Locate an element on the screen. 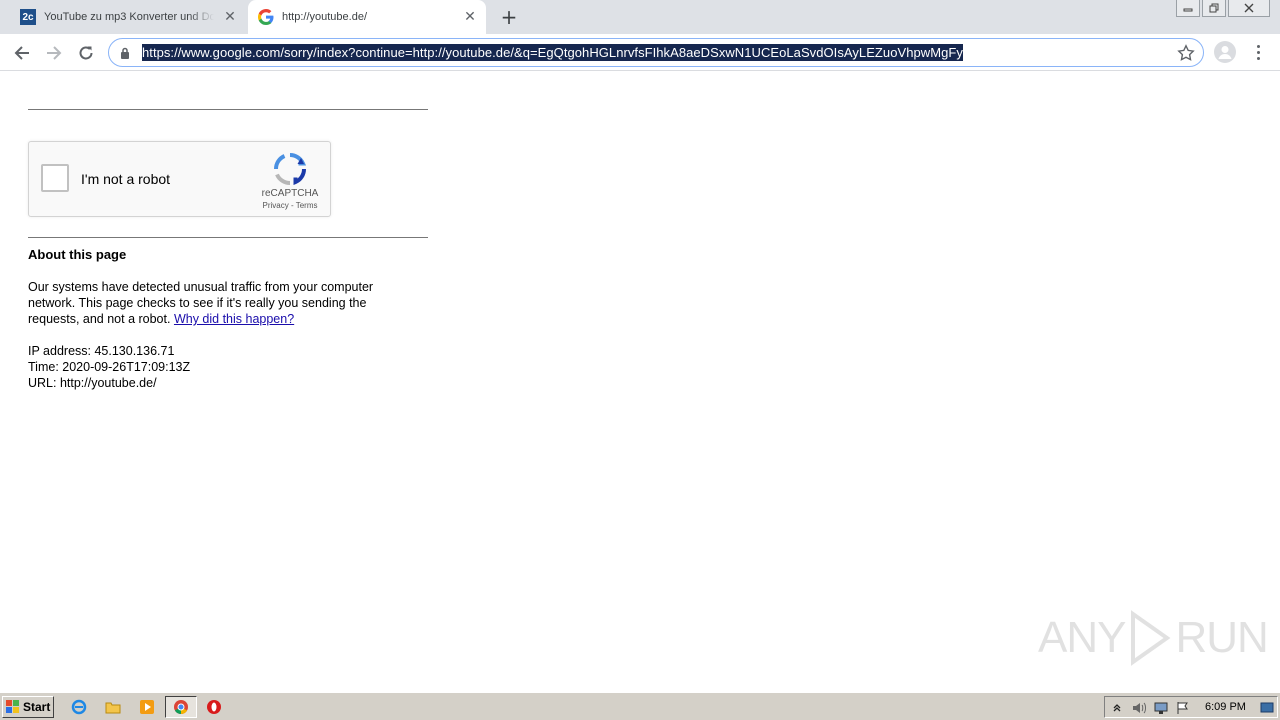 This screenshot has height=720, width=1280. tab-title: http://youtube.de/ is located at coordinates (325, 17).